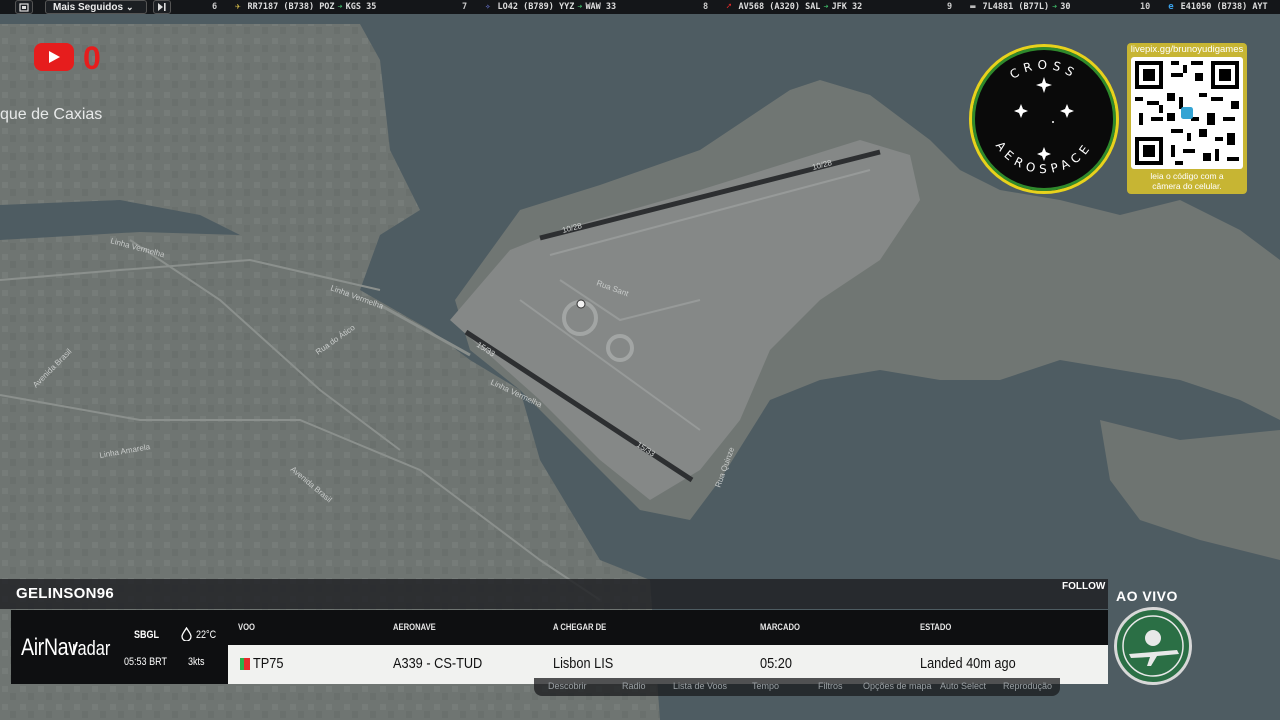  Describe the element at coordinates (247, 627) in the screenshot. I see `col-flight: VOO` at that location.